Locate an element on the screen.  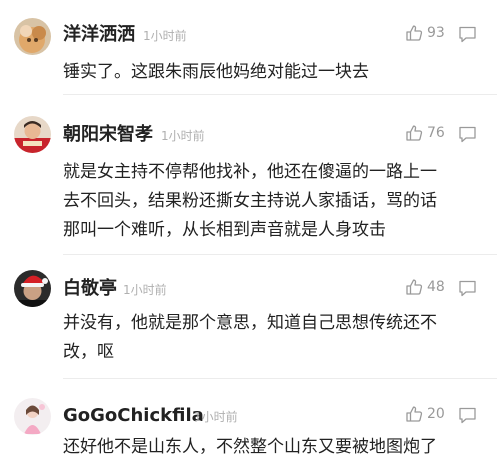
like-count: 93 is located at coordinates (436, 33).